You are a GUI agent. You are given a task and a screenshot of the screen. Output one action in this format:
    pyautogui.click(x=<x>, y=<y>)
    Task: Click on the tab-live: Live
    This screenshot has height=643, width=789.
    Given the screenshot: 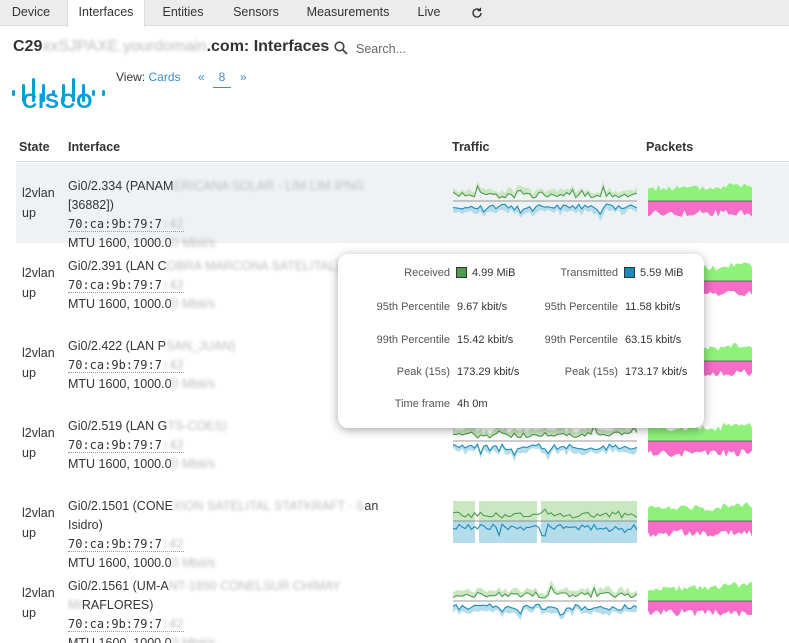 What is the action you would take?
    pyautogui.click(x=429, y=13)
    